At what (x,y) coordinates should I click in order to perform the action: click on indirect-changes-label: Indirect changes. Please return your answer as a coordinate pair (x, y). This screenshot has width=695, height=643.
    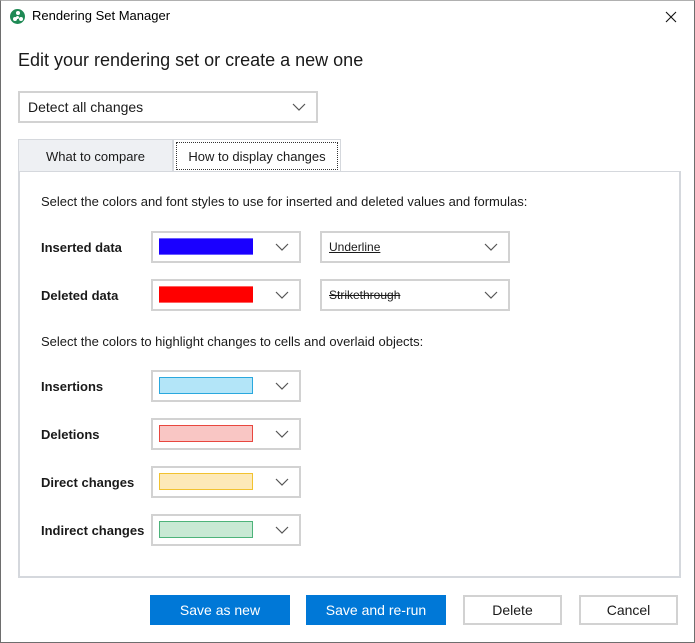
    Looking at the image, I should click on (93, 530).